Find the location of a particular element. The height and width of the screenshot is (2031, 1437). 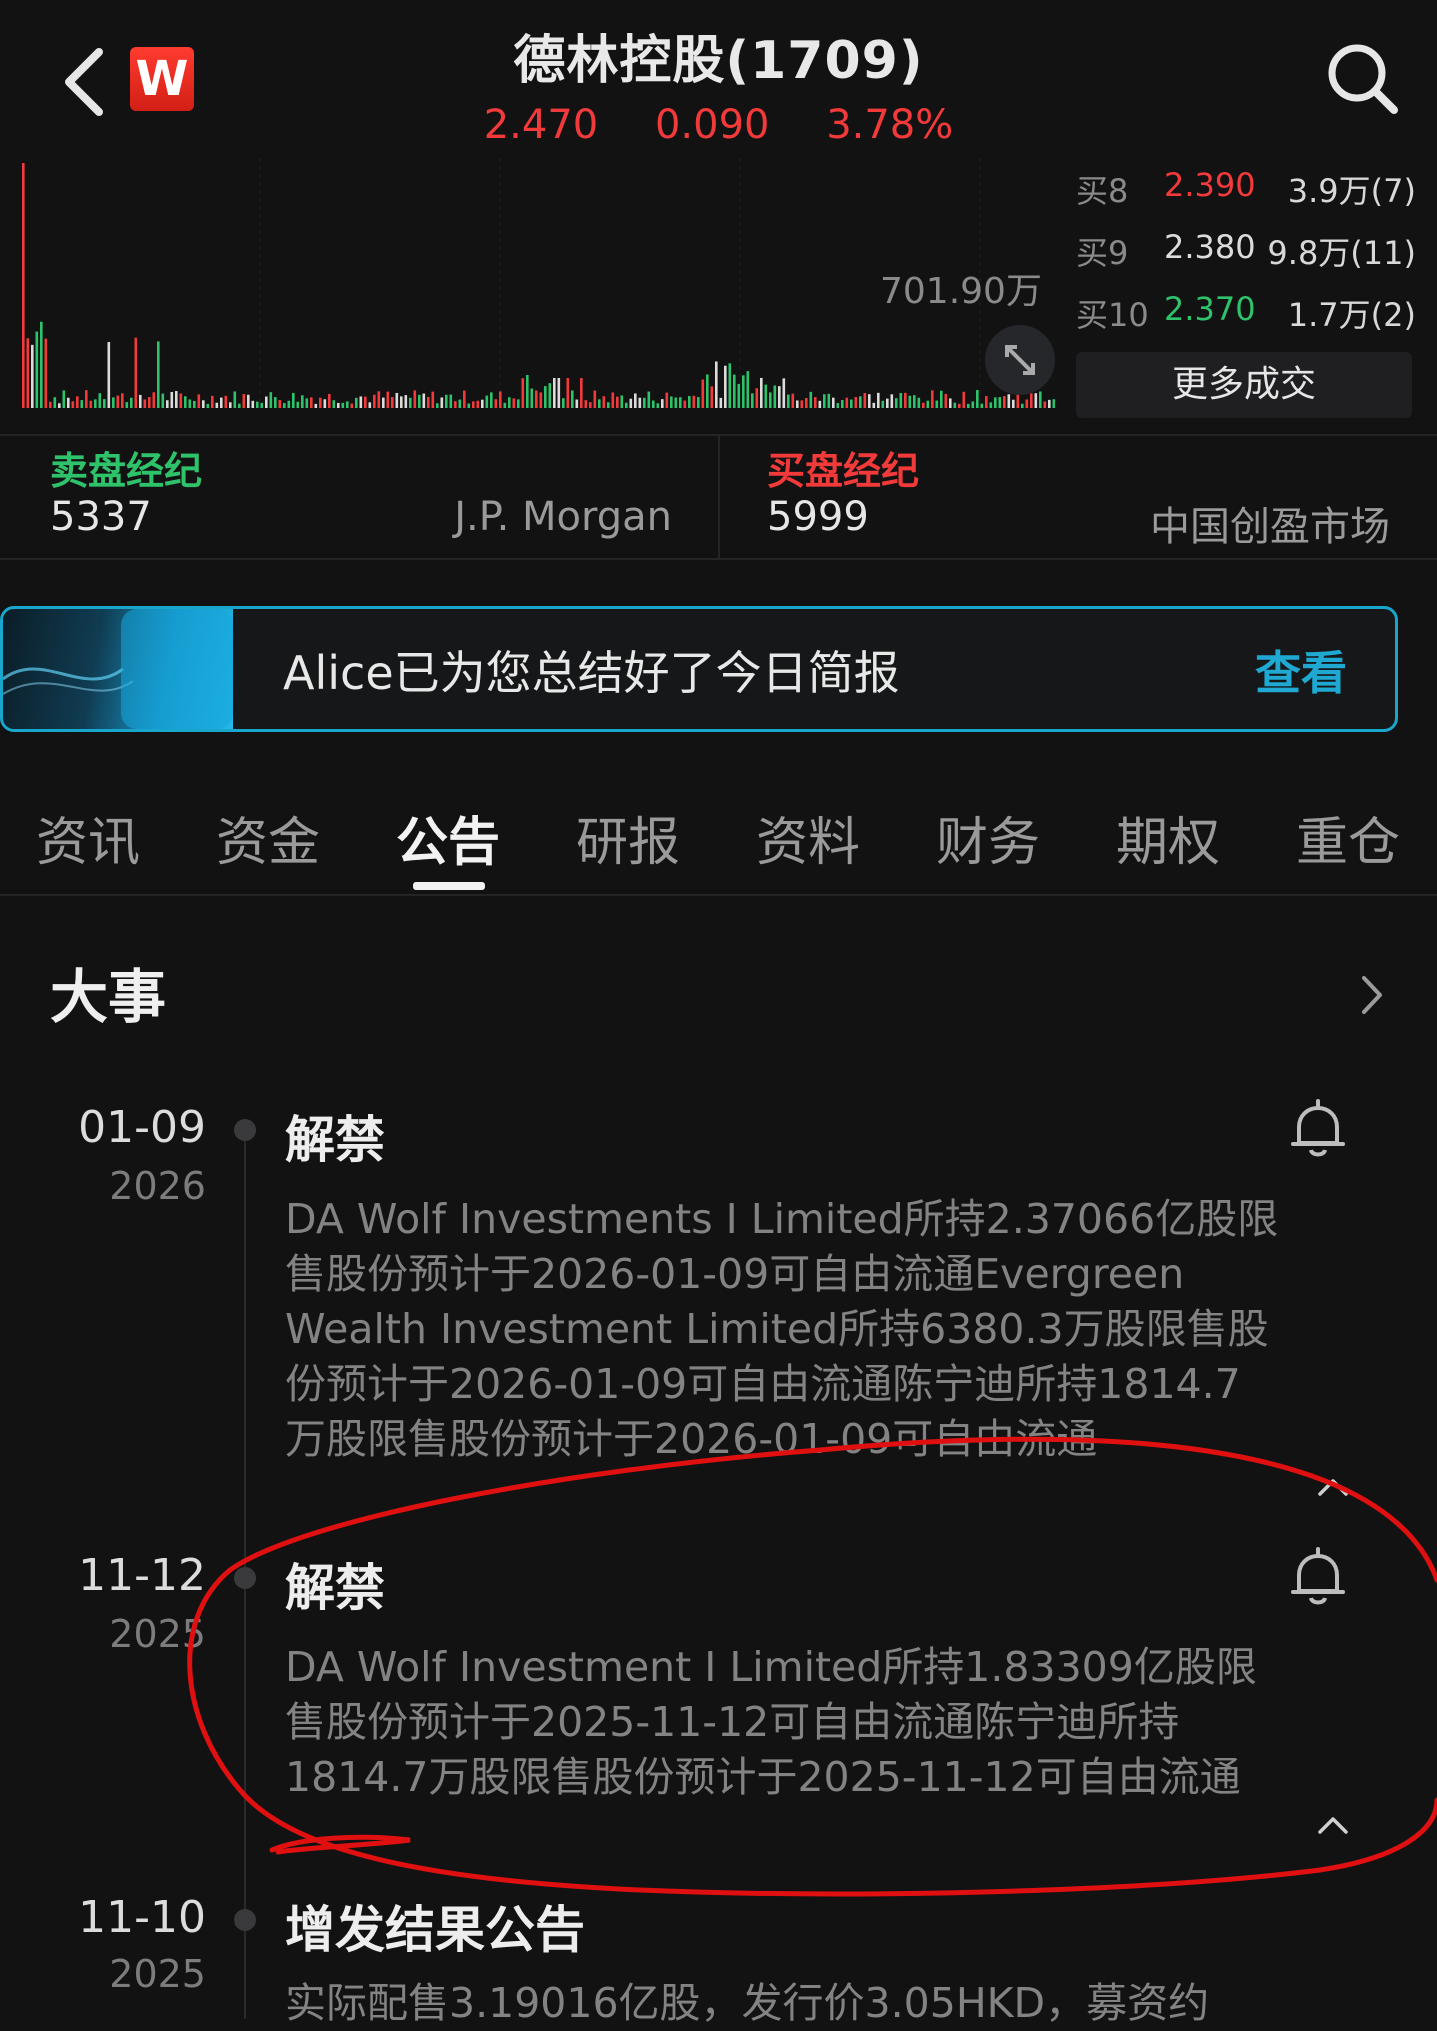

sell-broker-name: J.P. Morgan is located at coordinates (526, 517).